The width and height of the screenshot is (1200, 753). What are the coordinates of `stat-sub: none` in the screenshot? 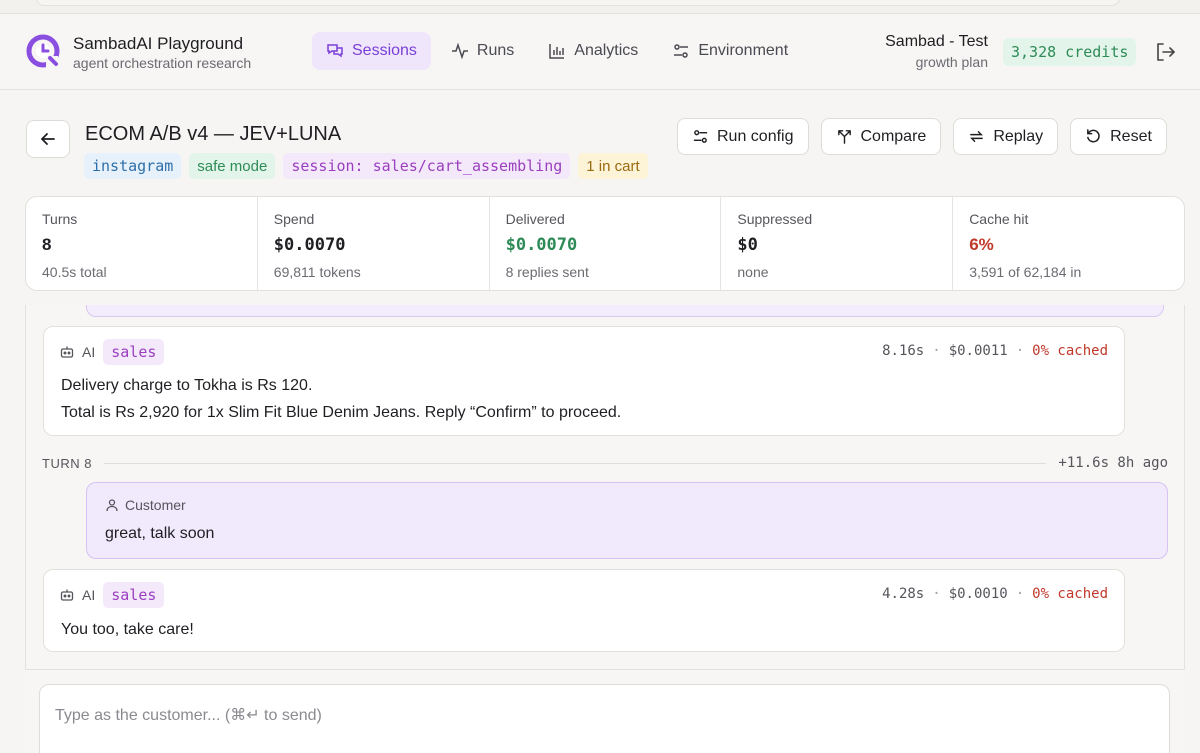 It's located at (753, 272).